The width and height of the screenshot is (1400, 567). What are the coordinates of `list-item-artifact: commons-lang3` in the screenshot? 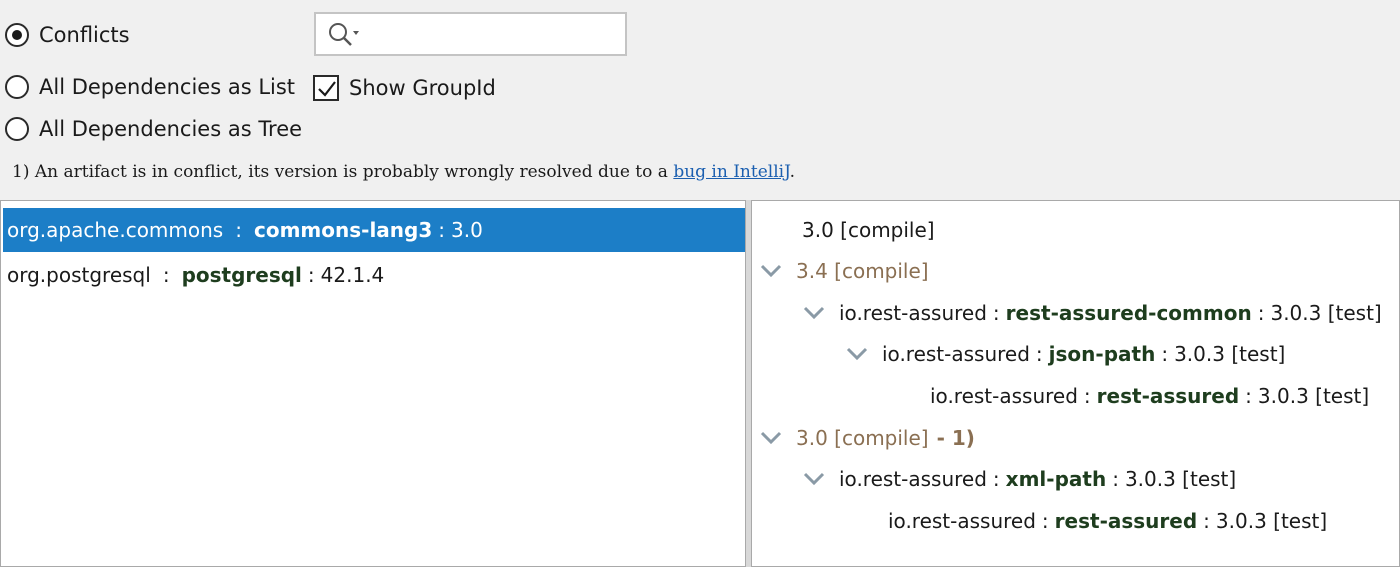 It's located at (343, 230).